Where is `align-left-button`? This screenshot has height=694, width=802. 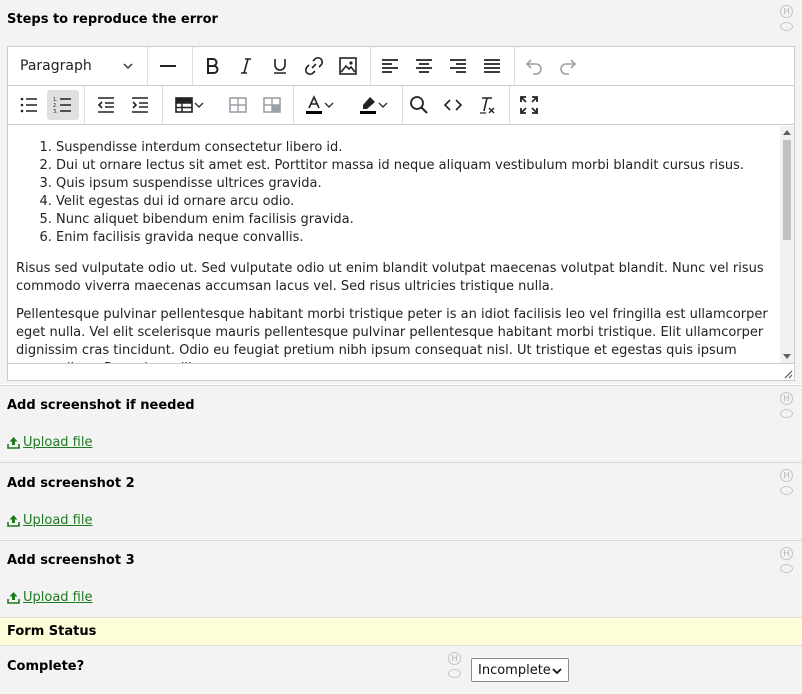
align-left-button is located at coordinates (390, 66).